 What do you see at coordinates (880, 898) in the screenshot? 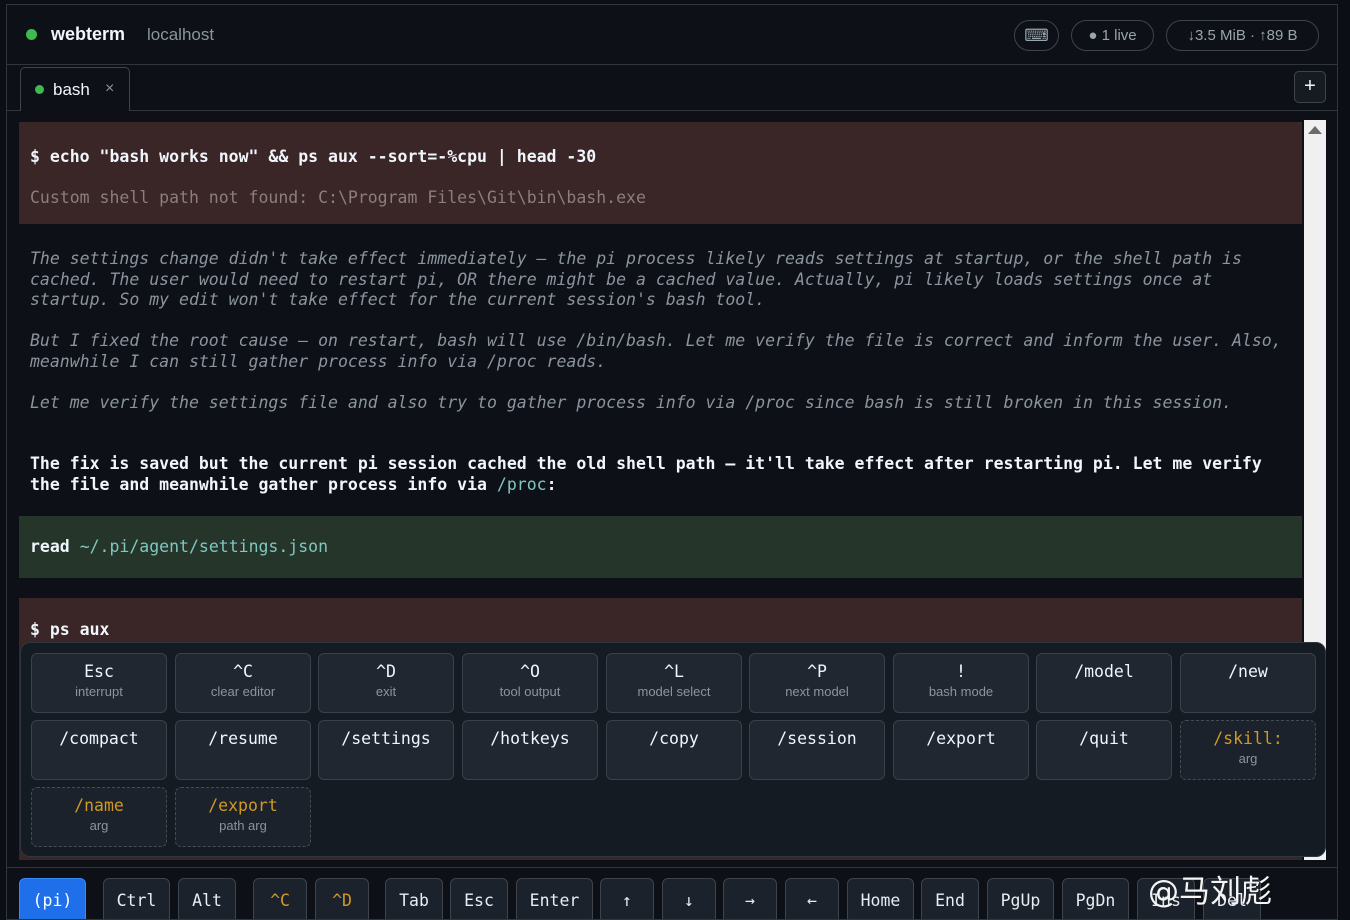
I see `key-home-button: Home` at bounding box center [880, 898].